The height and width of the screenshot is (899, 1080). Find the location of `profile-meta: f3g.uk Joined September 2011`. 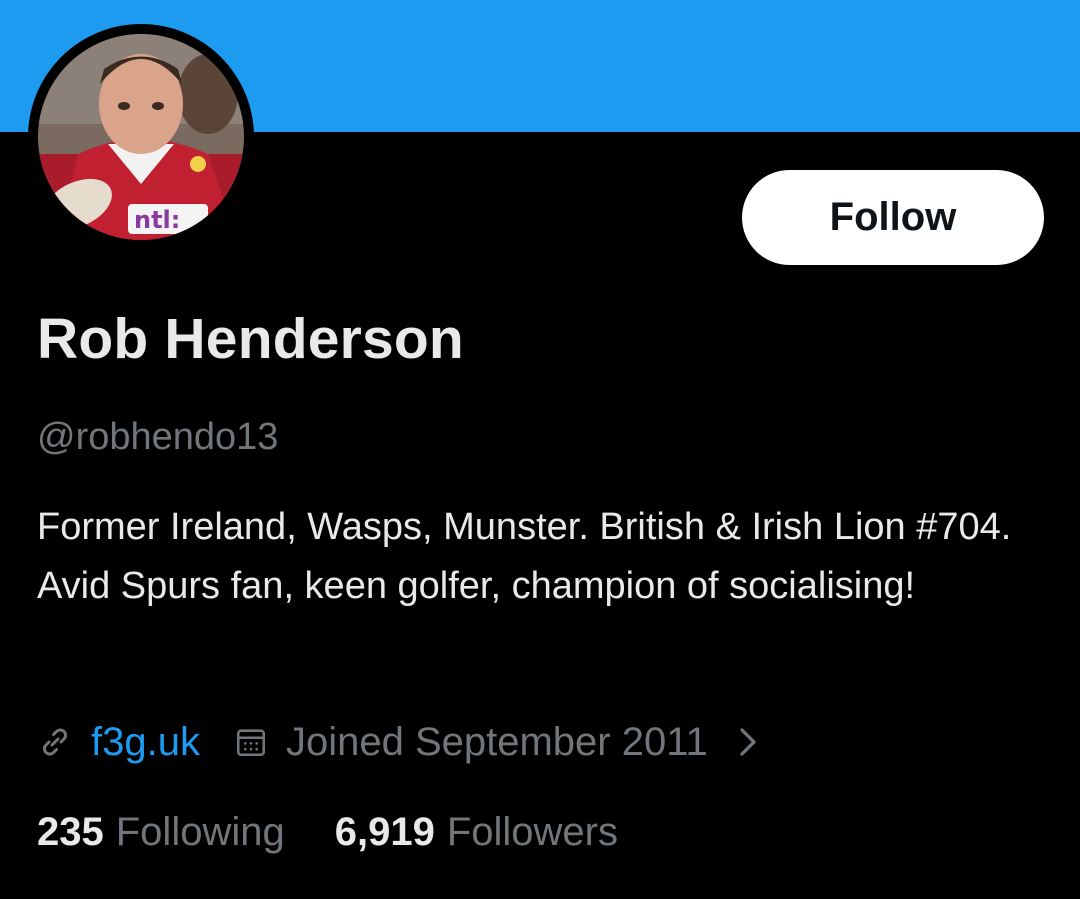

profile-meta: f3g.uk Joined September 2011 is located at coordinates (399, 742).